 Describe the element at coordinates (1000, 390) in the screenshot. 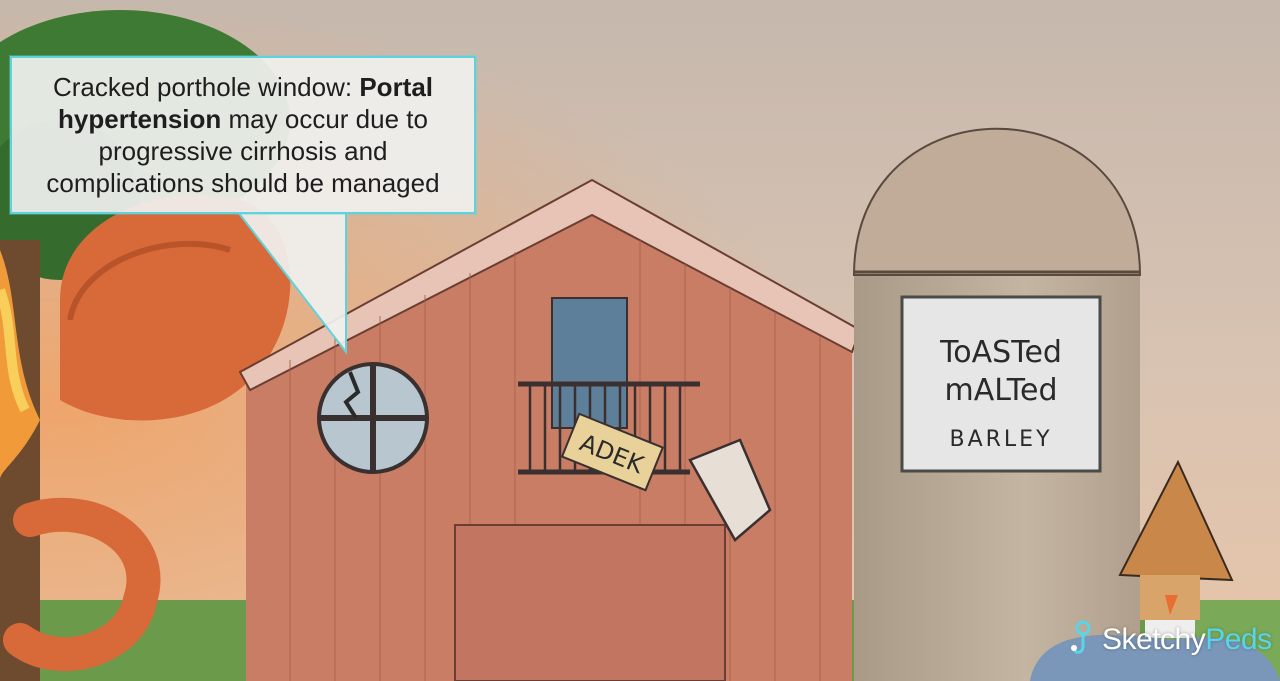

I see `sign-line-malted: mALTed` at that location.